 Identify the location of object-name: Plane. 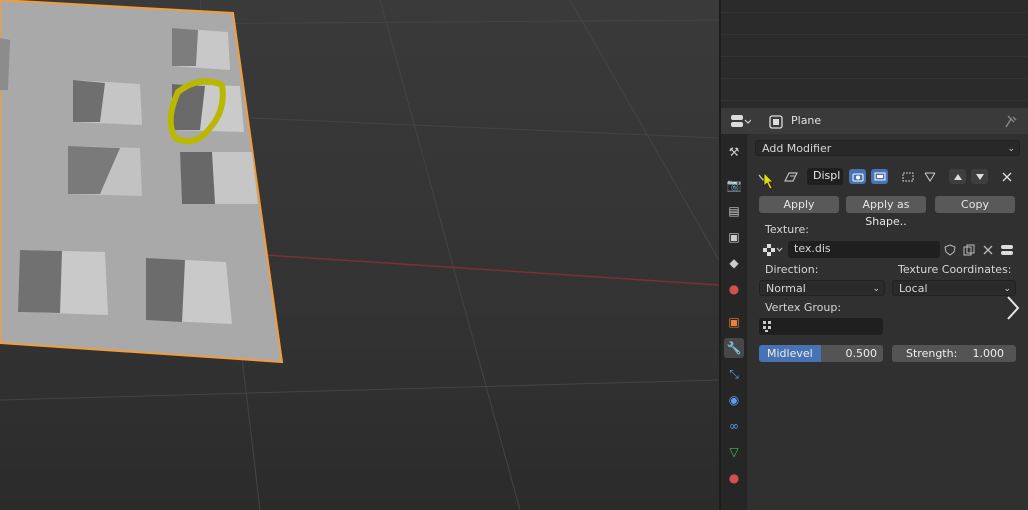
(806, 120).